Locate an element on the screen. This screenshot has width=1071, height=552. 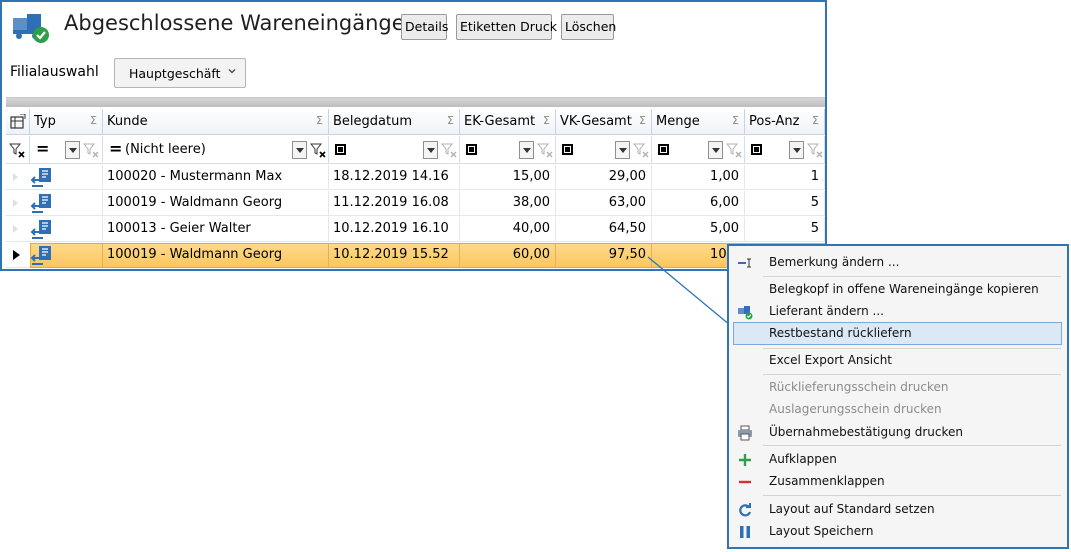
menu-item-save-layout: Layout Speichern is located at coordinates (898, 532).